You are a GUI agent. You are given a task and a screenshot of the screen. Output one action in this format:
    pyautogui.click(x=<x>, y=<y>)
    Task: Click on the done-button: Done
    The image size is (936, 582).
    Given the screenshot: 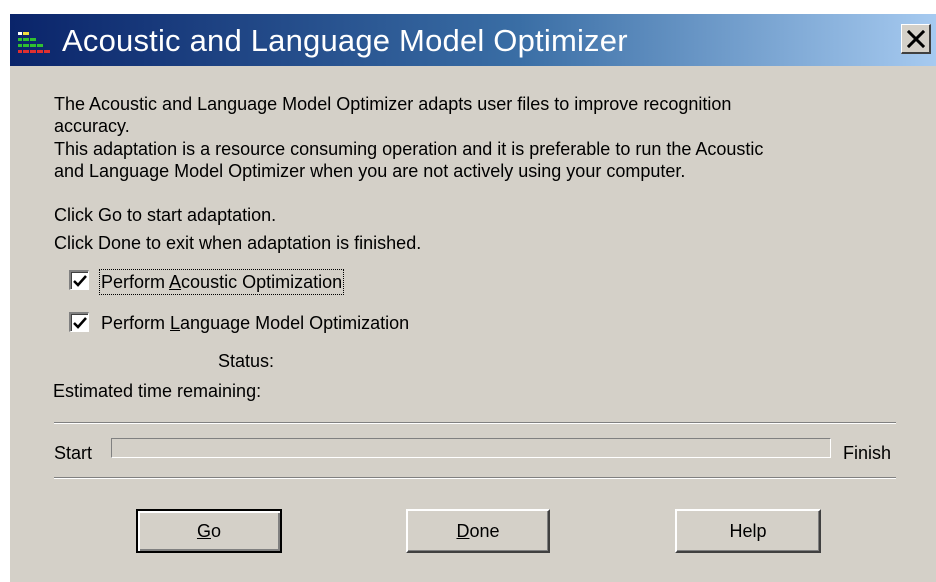 What is the action you would take?
    pyautogui.click(x=478, y=531)
    